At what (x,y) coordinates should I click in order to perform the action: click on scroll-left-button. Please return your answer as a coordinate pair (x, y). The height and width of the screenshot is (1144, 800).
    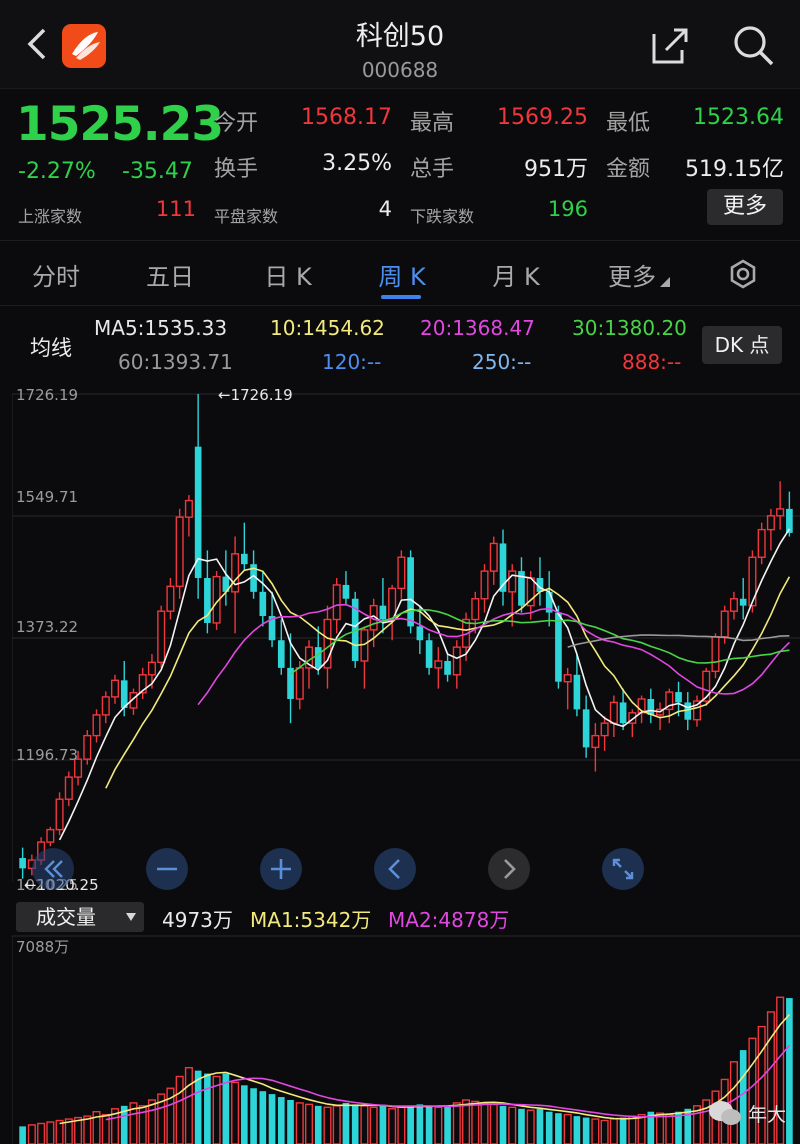
    Looking at the image, I should click on (53, 869).